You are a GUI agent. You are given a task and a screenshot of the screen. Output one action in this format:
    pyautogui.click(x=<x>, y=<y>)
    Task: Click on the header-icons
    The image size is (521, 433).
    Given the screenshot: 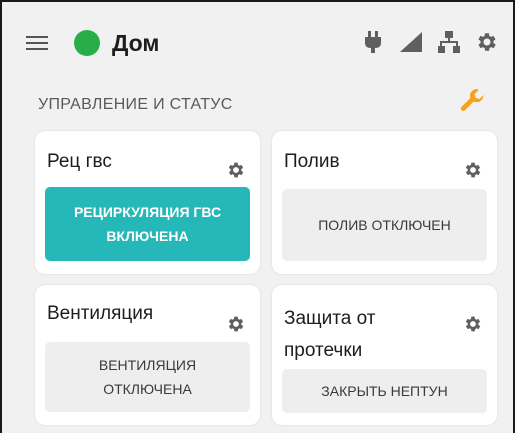 What is the action you would take?
    pyautogui.click(x=430, y=42)
    